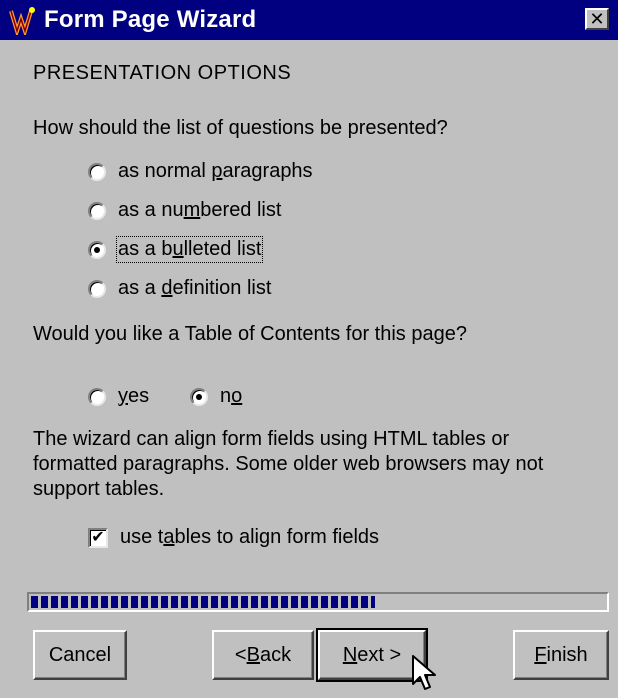 The height and width of the screenshot is (698, 618). I want to click on checkbox-label: use tables to align form fields, so click(250, 537).